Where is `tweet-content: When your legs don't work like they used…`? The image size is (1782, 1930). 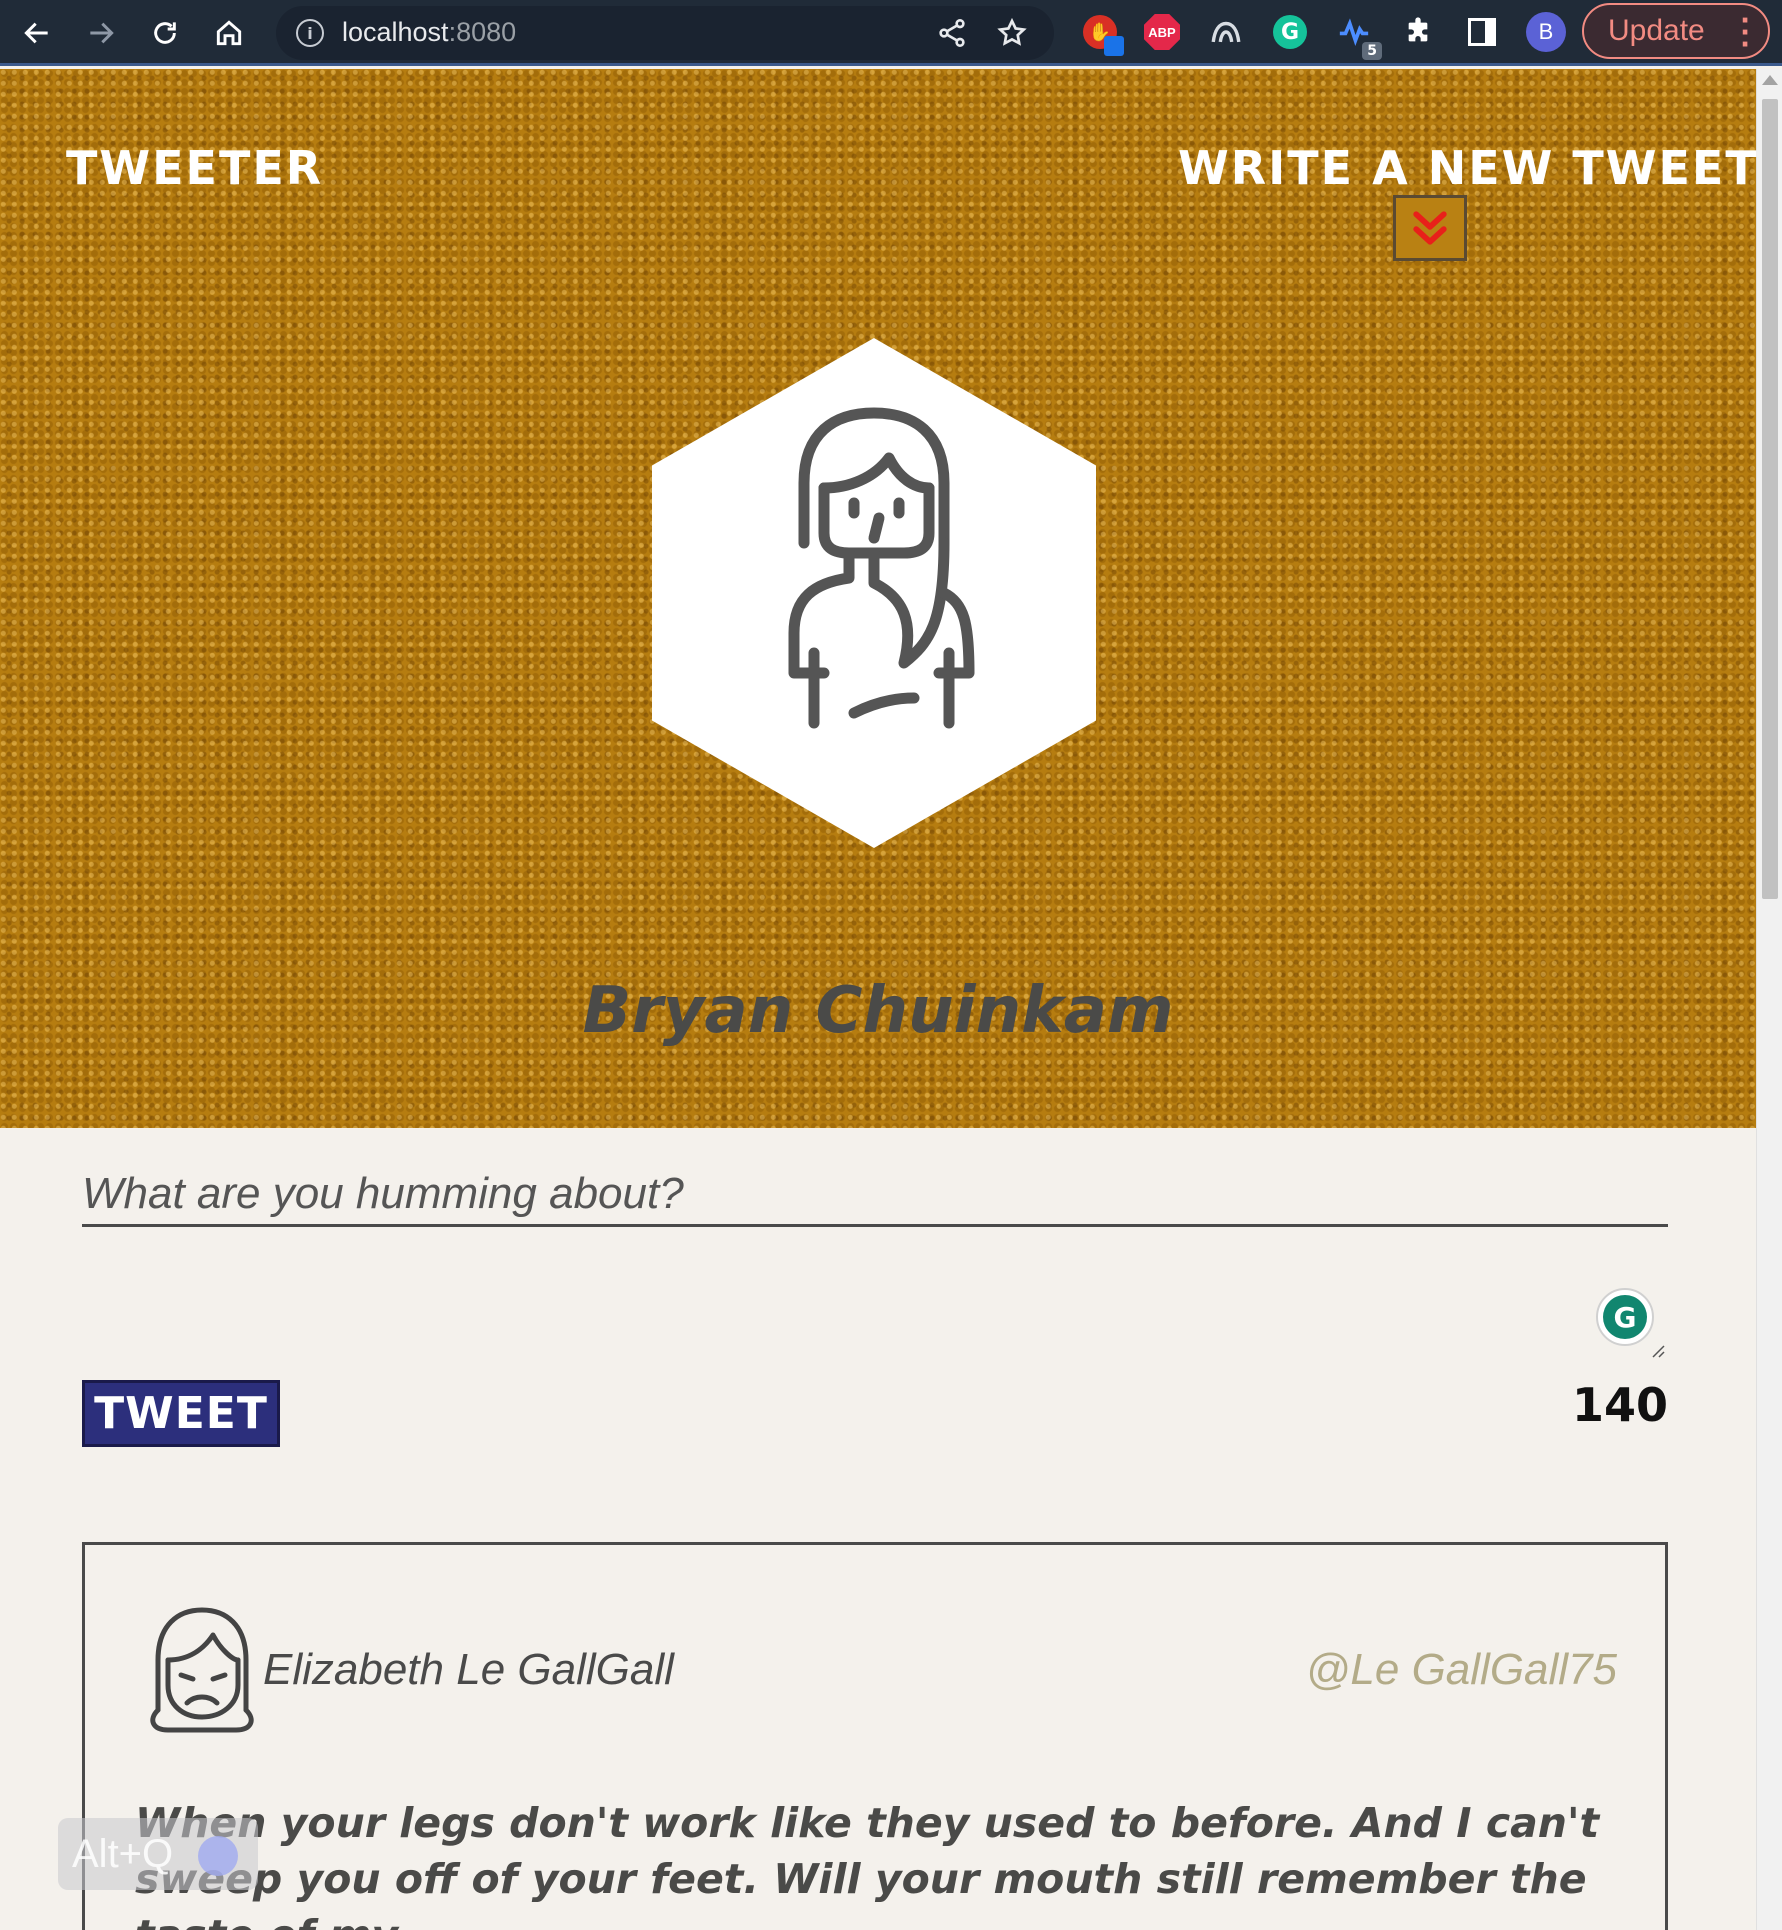
tweet-content: When your legs don't work like they used… is located at coordinates (867, 1864).